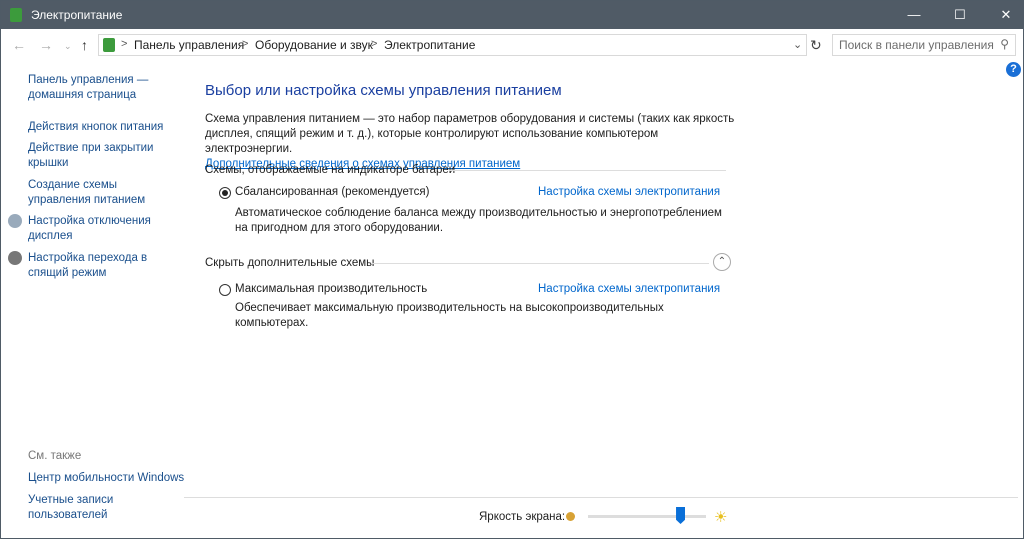 Image resolution: width=1024 pixels, height=539 pixels. What do you see at coordinates (46, 45) in the screenshot?
I see `forward-icon: →` at bounding box center [46, 45].